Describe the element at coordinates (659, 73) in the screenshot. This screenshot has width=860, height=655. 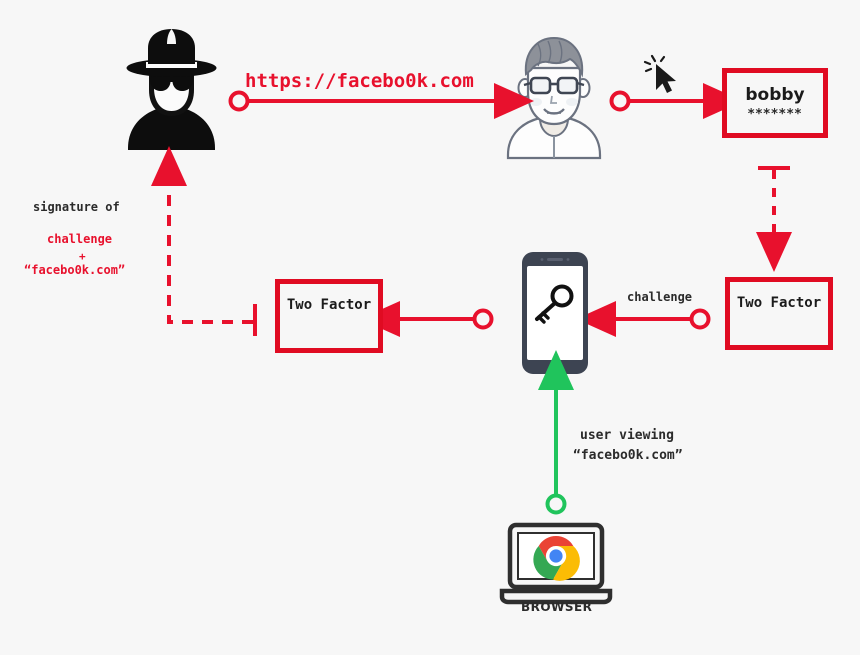
I see `mouse-cursor-click-icon` at that location.